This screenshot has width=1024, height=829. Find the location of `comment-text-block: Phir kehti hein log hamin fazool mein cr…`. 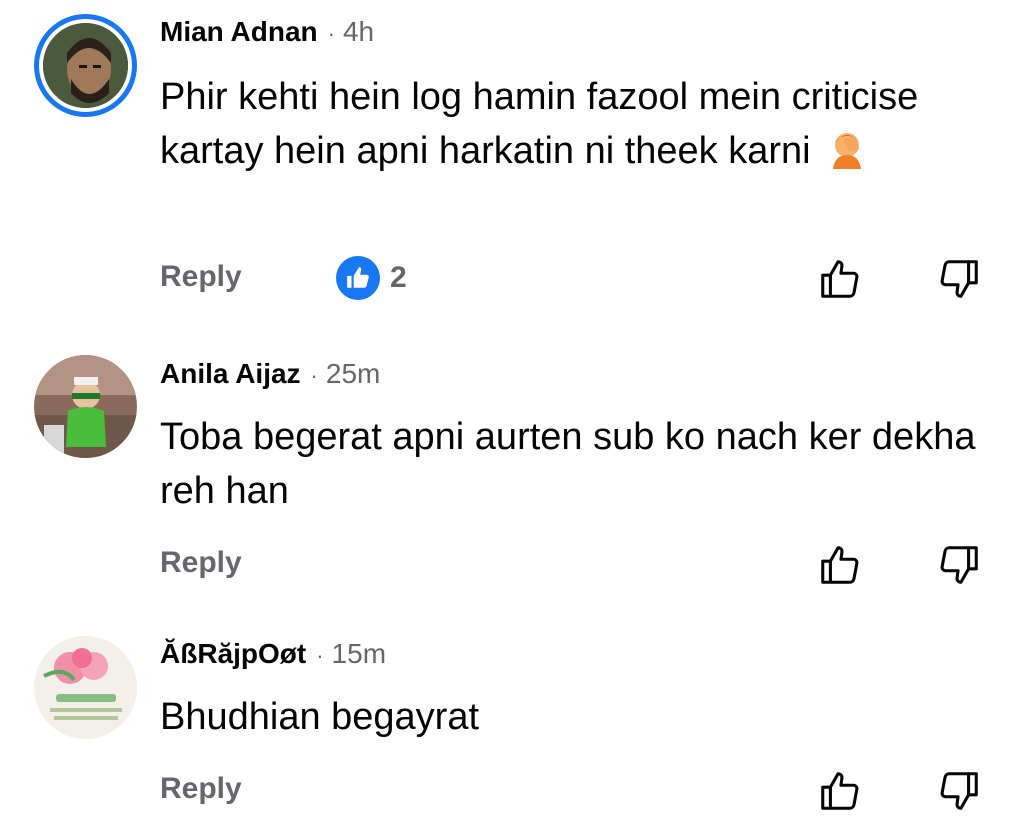

comment-text-block: Phir kehti hein log hamin fazool mein cr… is located at coordinates (570, 124).